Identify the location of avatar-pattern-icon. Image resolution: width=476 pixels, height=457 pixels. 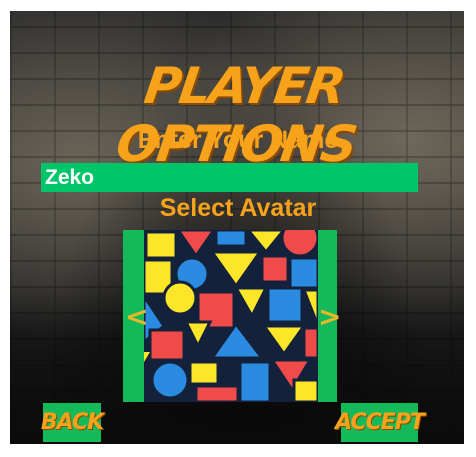
(231, 316).